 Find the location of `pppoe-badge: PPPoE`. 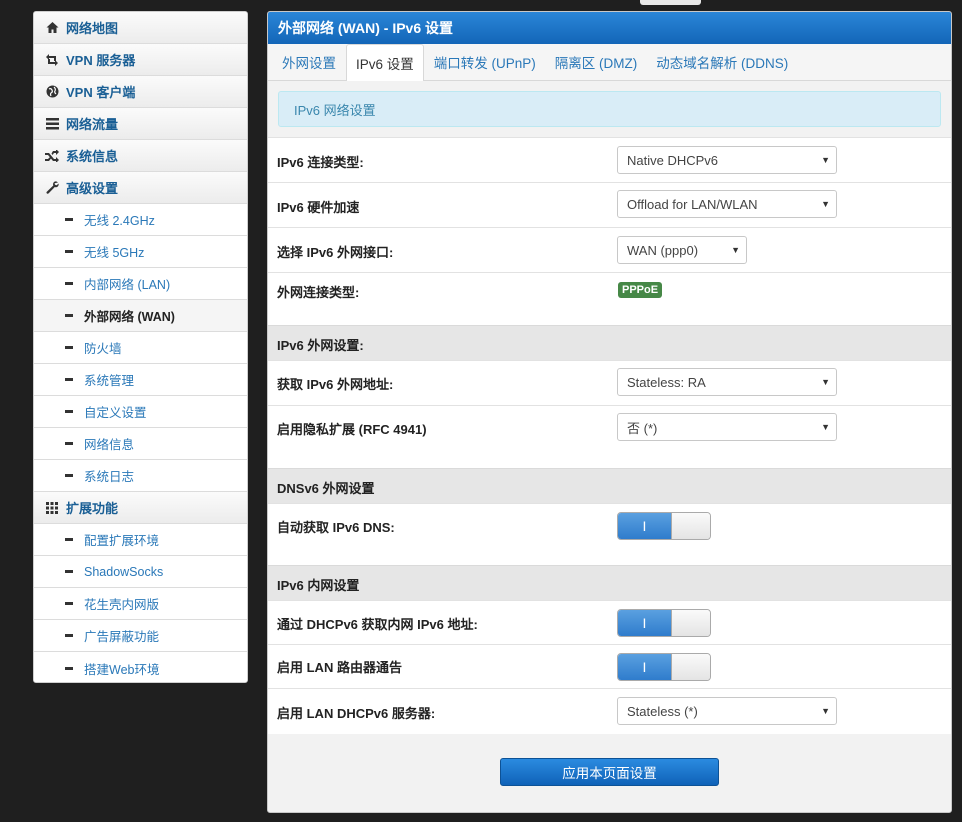

pppoe-badge: PPPoE is located at coordinates (640, 290).